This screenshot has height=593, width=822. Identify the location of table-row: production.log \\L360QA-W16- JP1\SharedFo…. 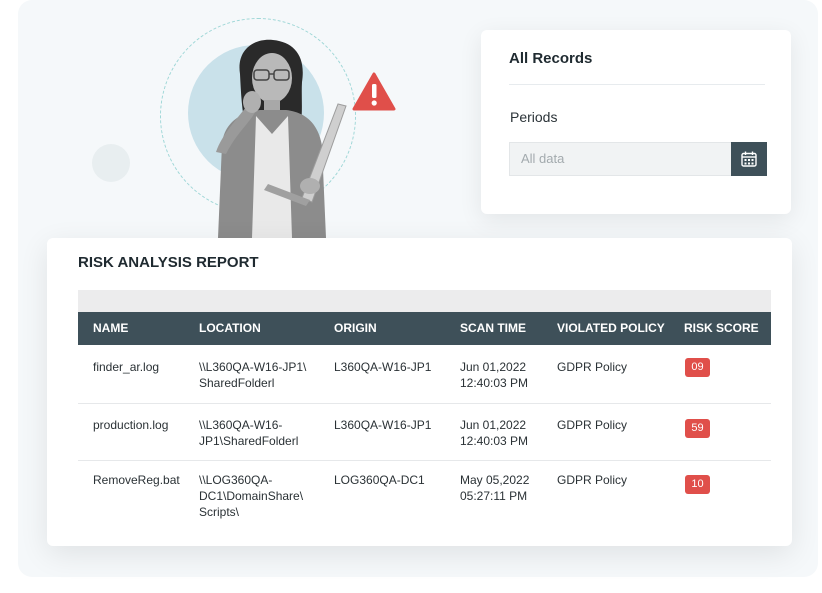
(424, 432).